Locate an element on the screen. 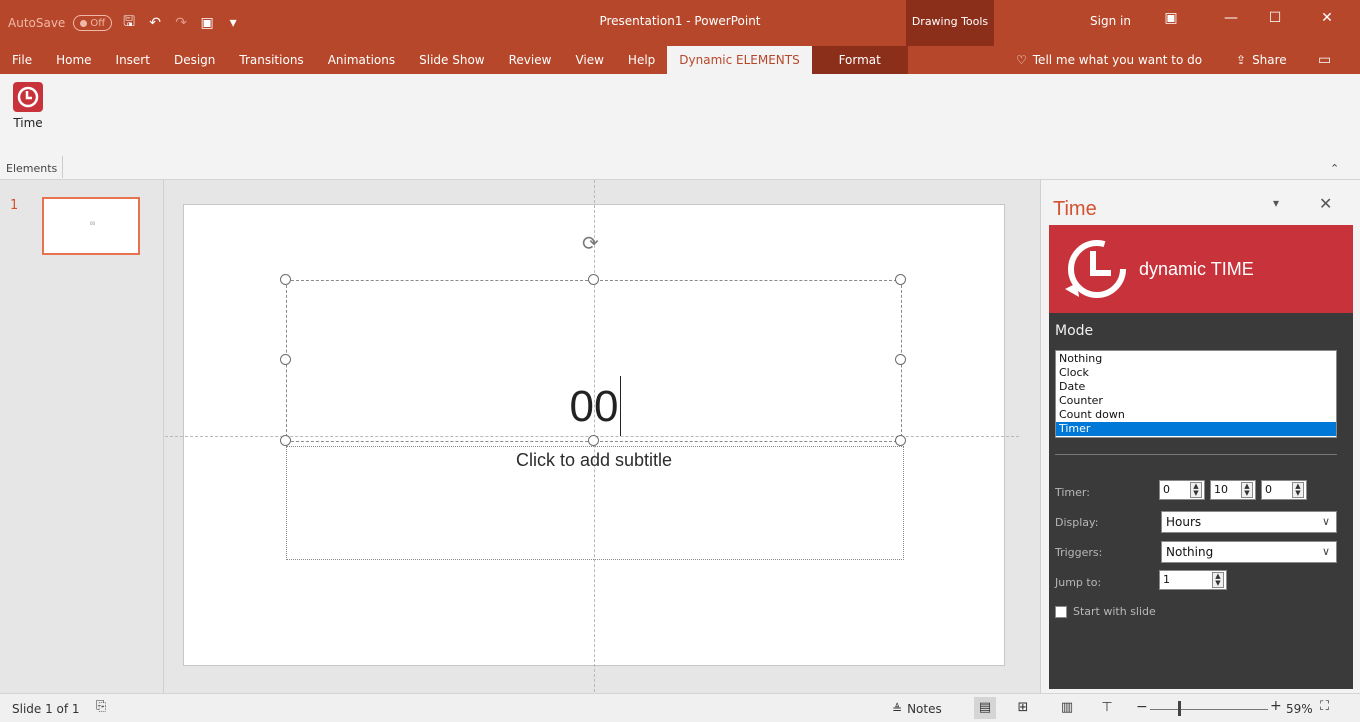 The image size is (1360, 722). tab-help: Help is located at coordinates (641, 60).